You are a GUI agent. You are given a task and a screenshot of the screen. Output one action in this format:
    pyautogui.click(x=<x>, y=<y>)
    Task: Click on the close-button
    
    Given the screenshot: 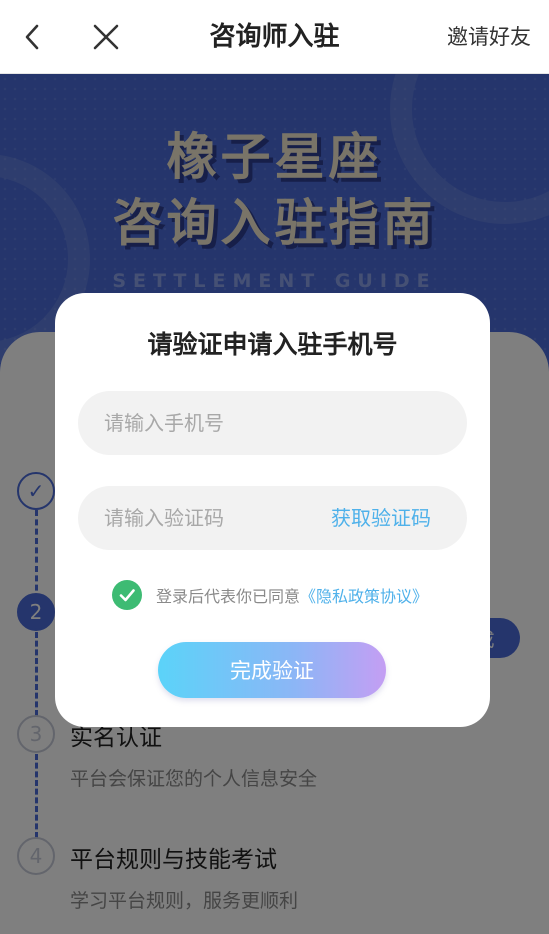 What is the action you would take?
    pyautogui.click(x=106, y=37)
    